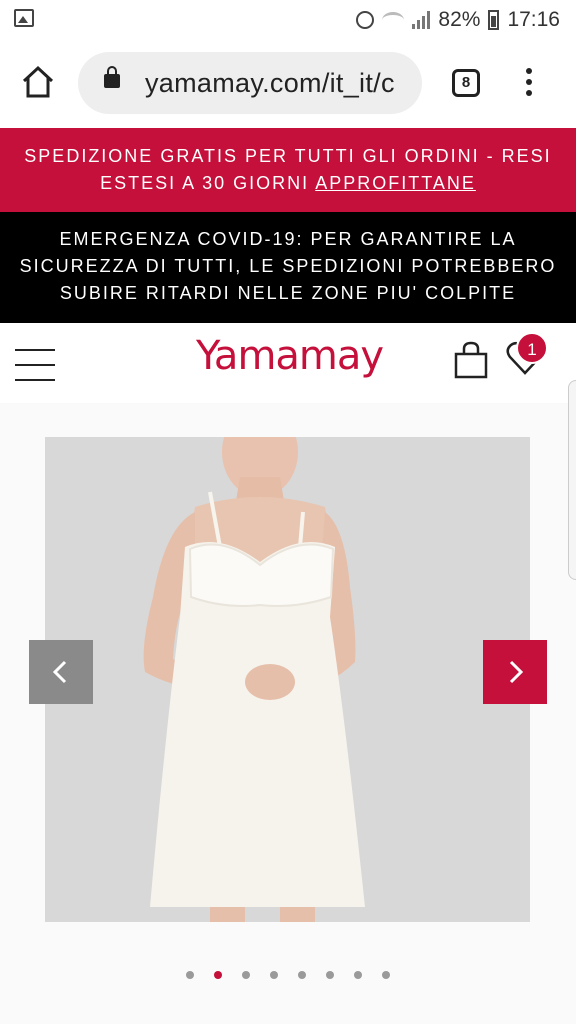 The image size is (576, 1024). What do you see at coordinates (288, 293) in the screenshot?
I see `covid-line-3: SUBIRE RITARDI NELLE ZONE PIU' COLPITE` at bounding box center [288, 293].